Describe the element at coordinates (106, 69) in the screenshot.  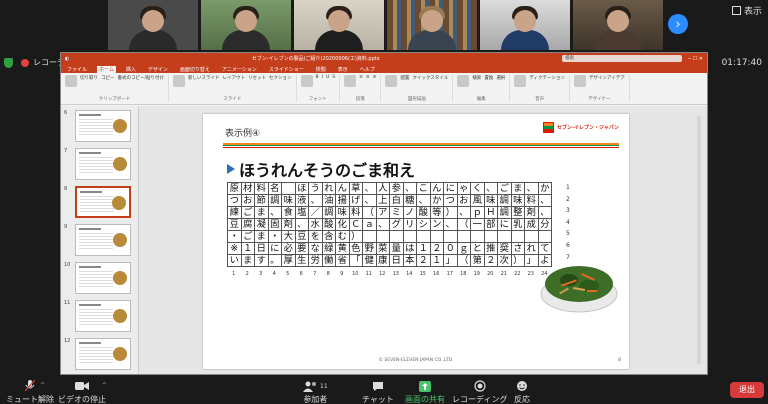
I see `ppt-menu-tab: ホーム` at that location.